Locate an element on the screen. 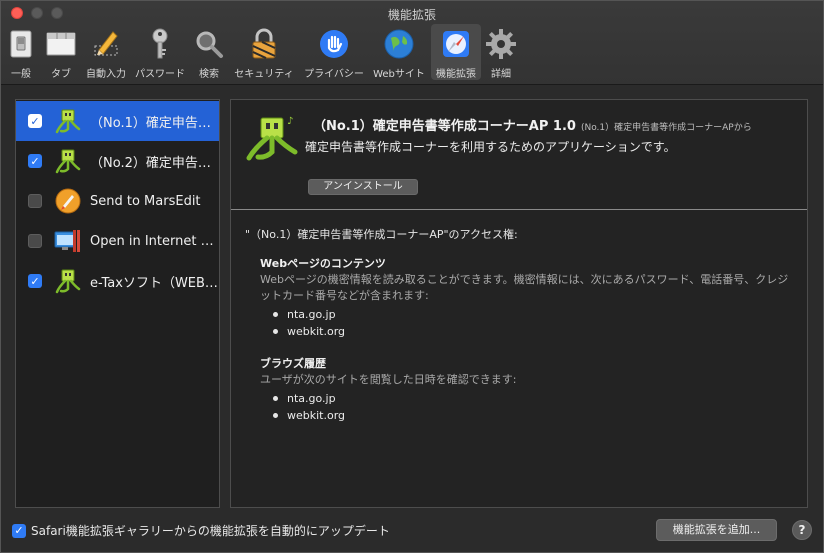  toolbar-item-advanced: 詳細 is located at coordinates (501, 52).